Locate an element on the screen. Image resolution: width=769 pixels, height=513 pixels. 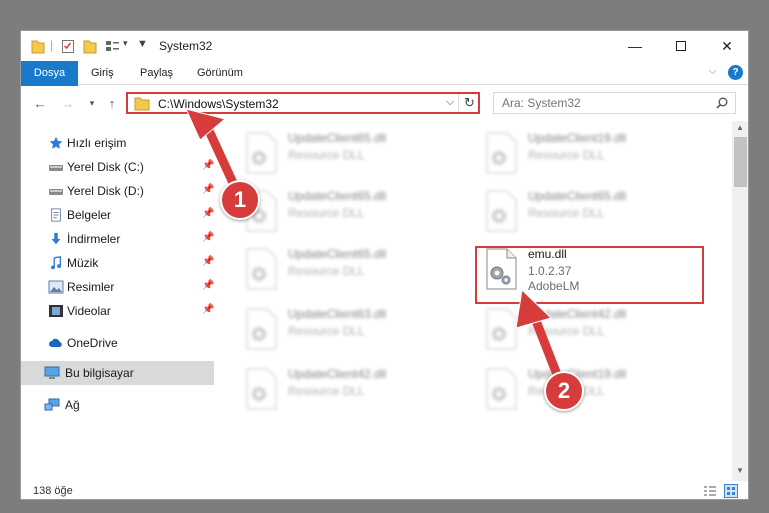
step-badge-2: 2 is located at coordinates (564, 391).